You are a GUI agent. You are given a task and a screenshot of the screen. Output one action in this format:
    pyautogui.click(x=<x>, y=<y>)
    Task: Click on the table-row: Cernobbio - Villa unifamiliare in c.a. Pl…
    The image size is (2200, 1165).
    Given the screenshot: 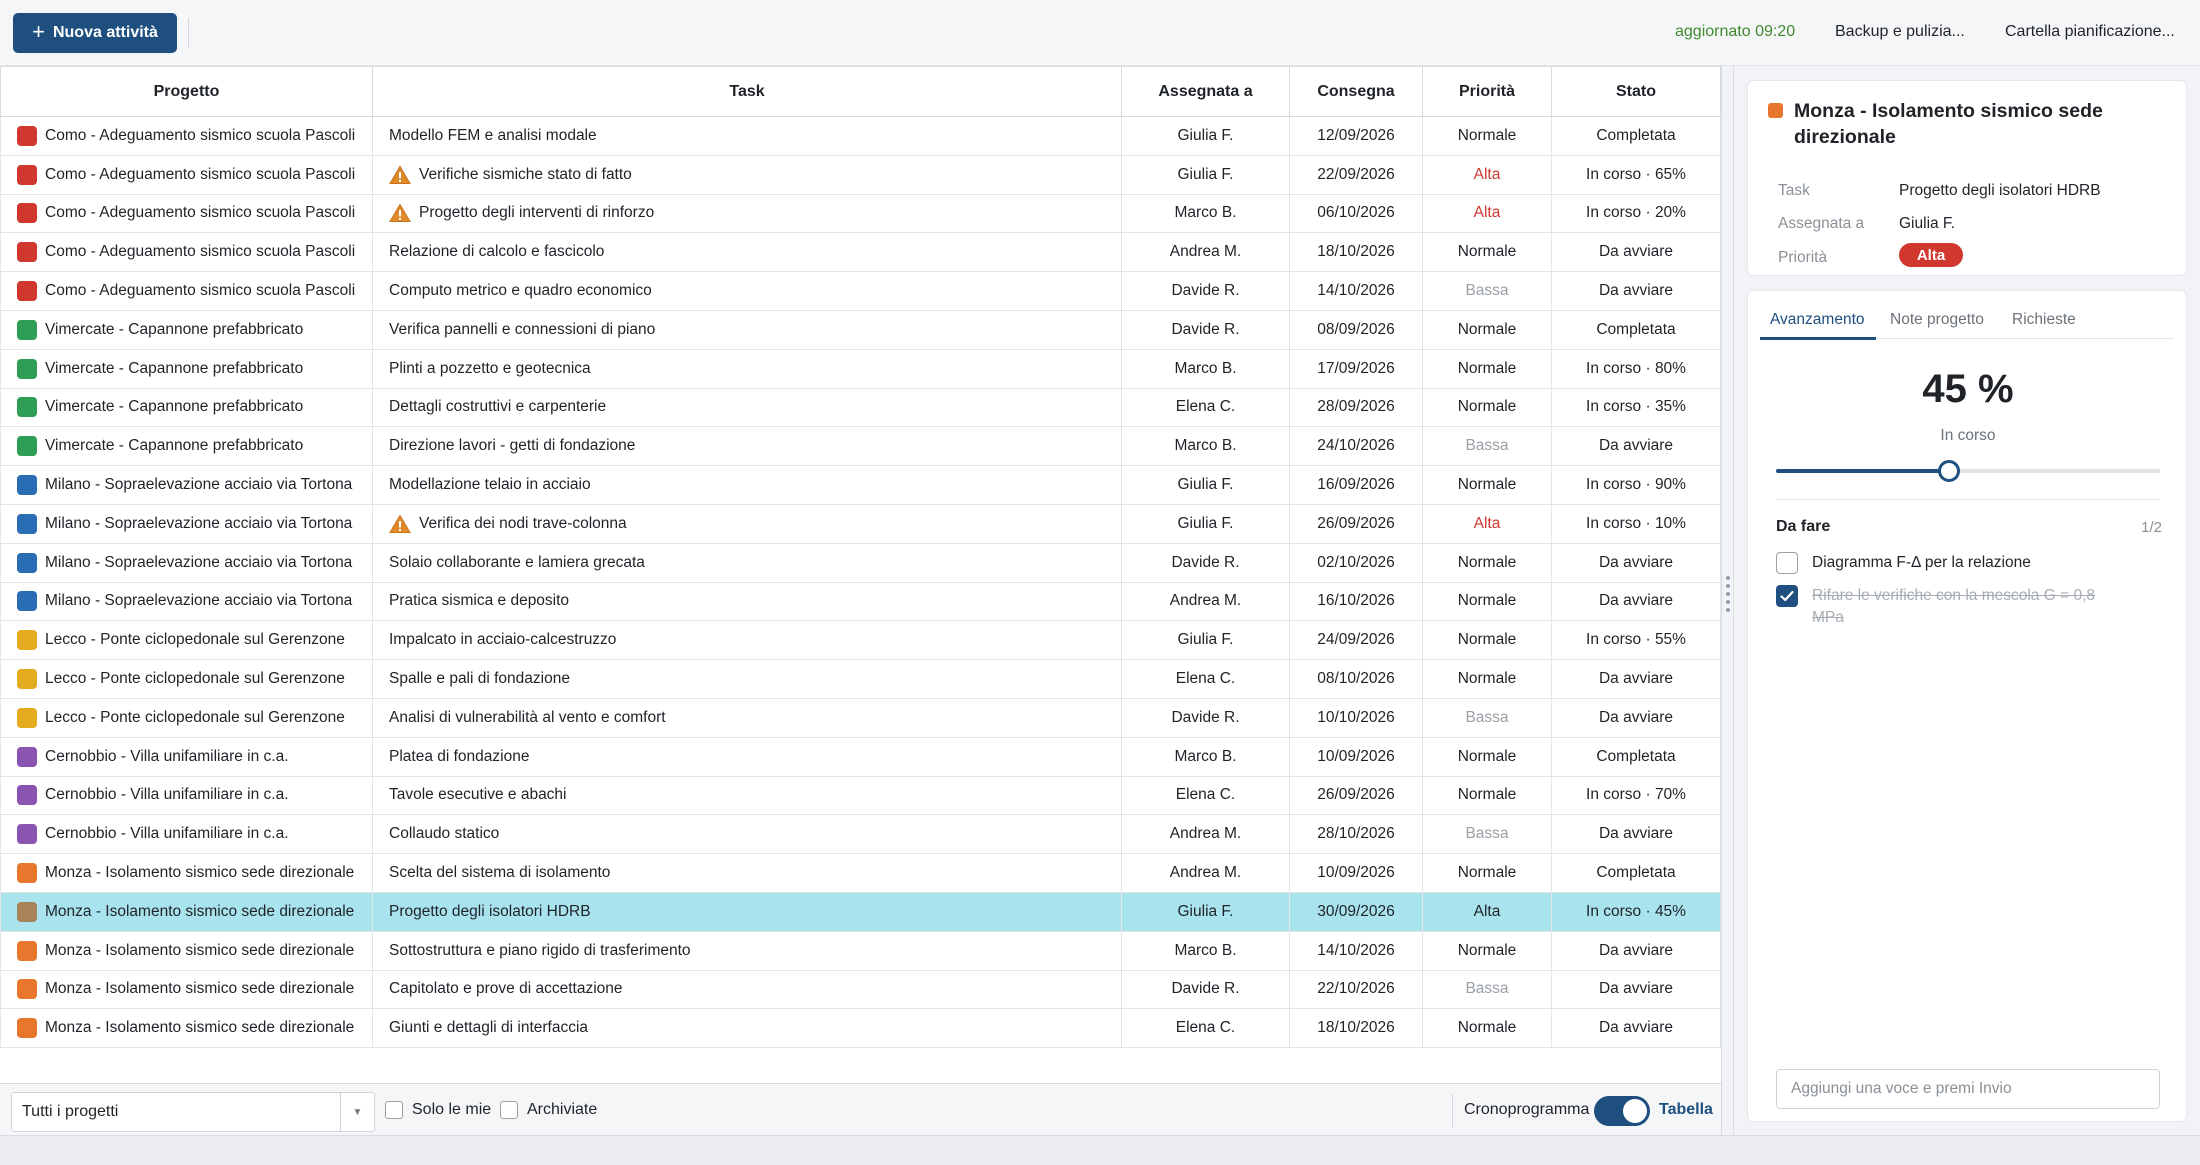 What is the action you would take?
    pyautogui.click(x=860, y=756)
    